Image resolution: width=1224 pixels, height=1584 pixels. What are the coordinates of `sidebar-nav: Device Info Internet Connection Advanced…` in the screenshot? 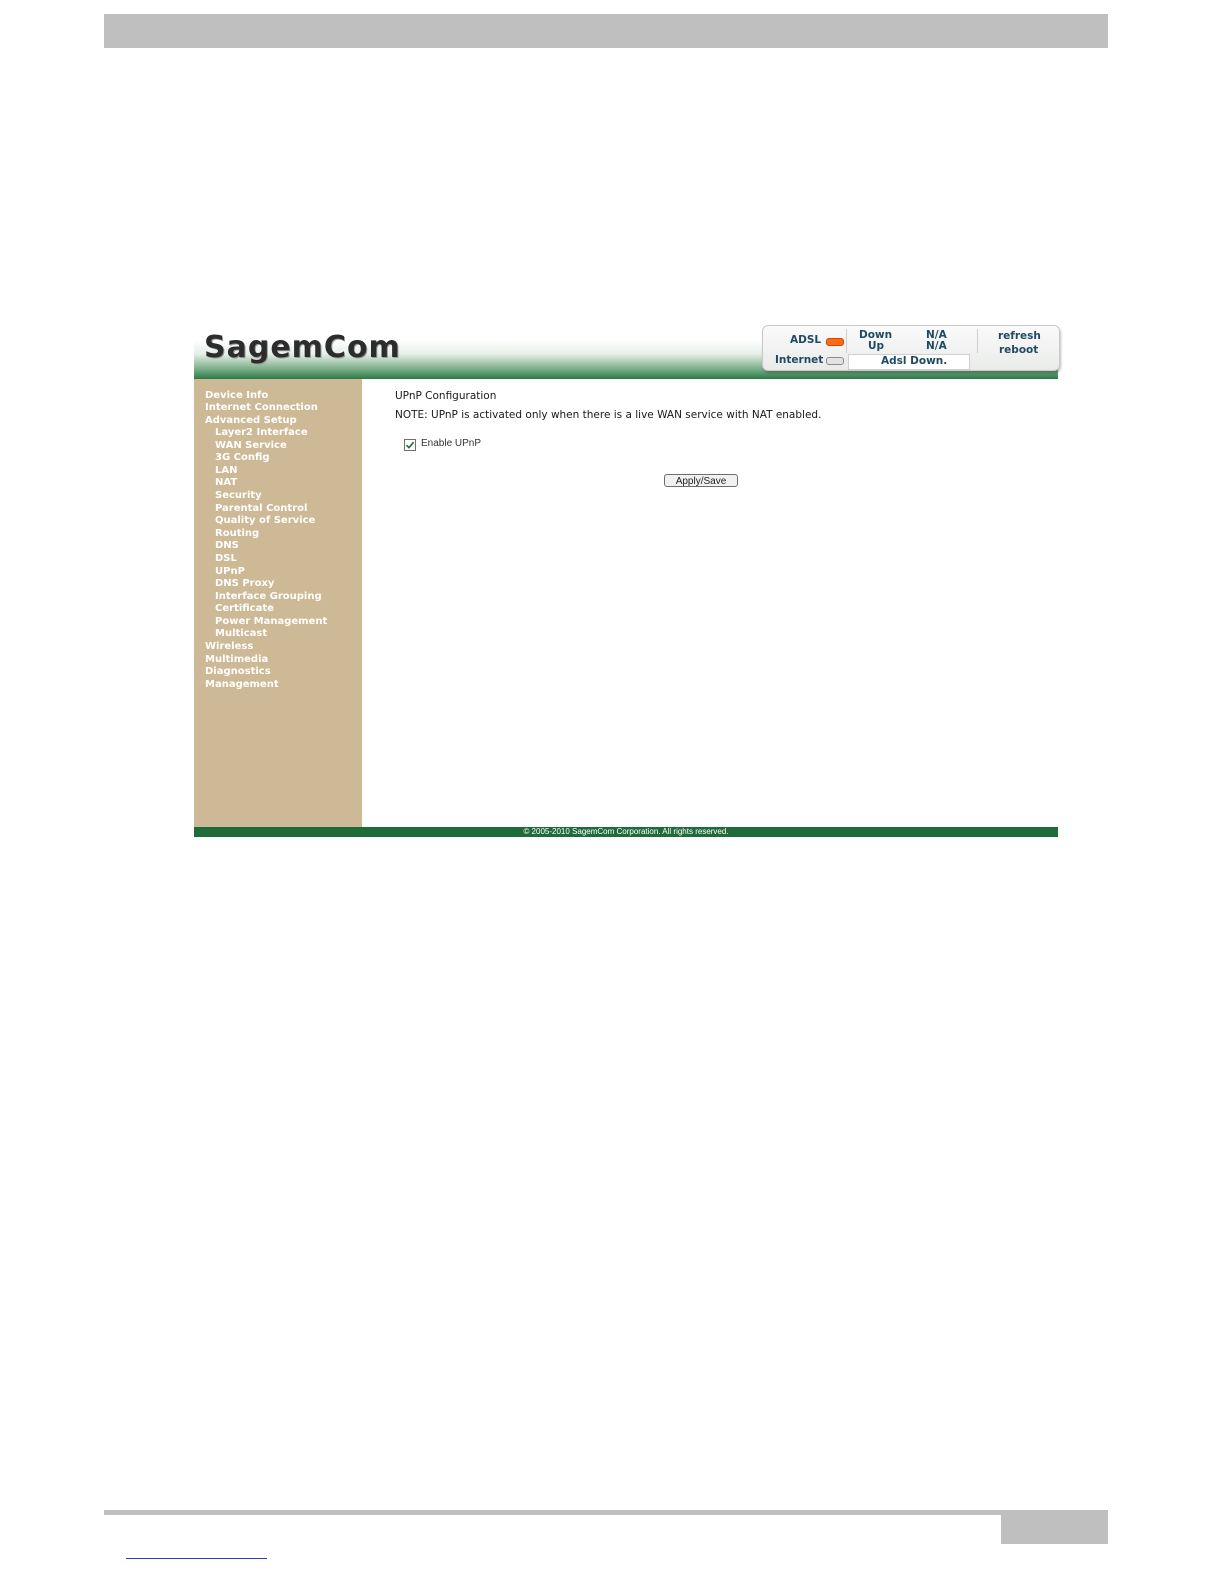 It's located at (278, 603).